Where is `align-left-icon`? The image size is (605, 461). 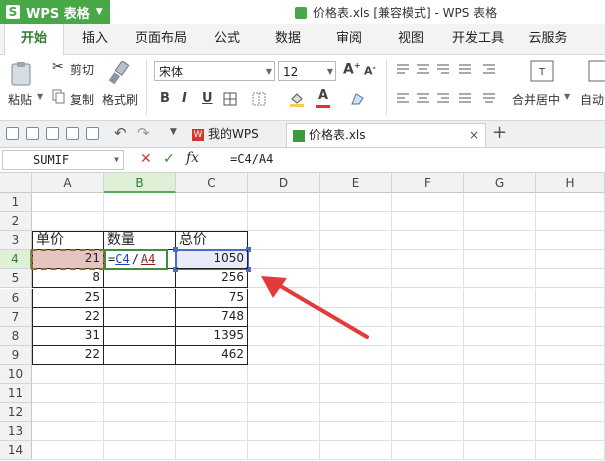 align-left-icon is located at coordinates (403, 98).